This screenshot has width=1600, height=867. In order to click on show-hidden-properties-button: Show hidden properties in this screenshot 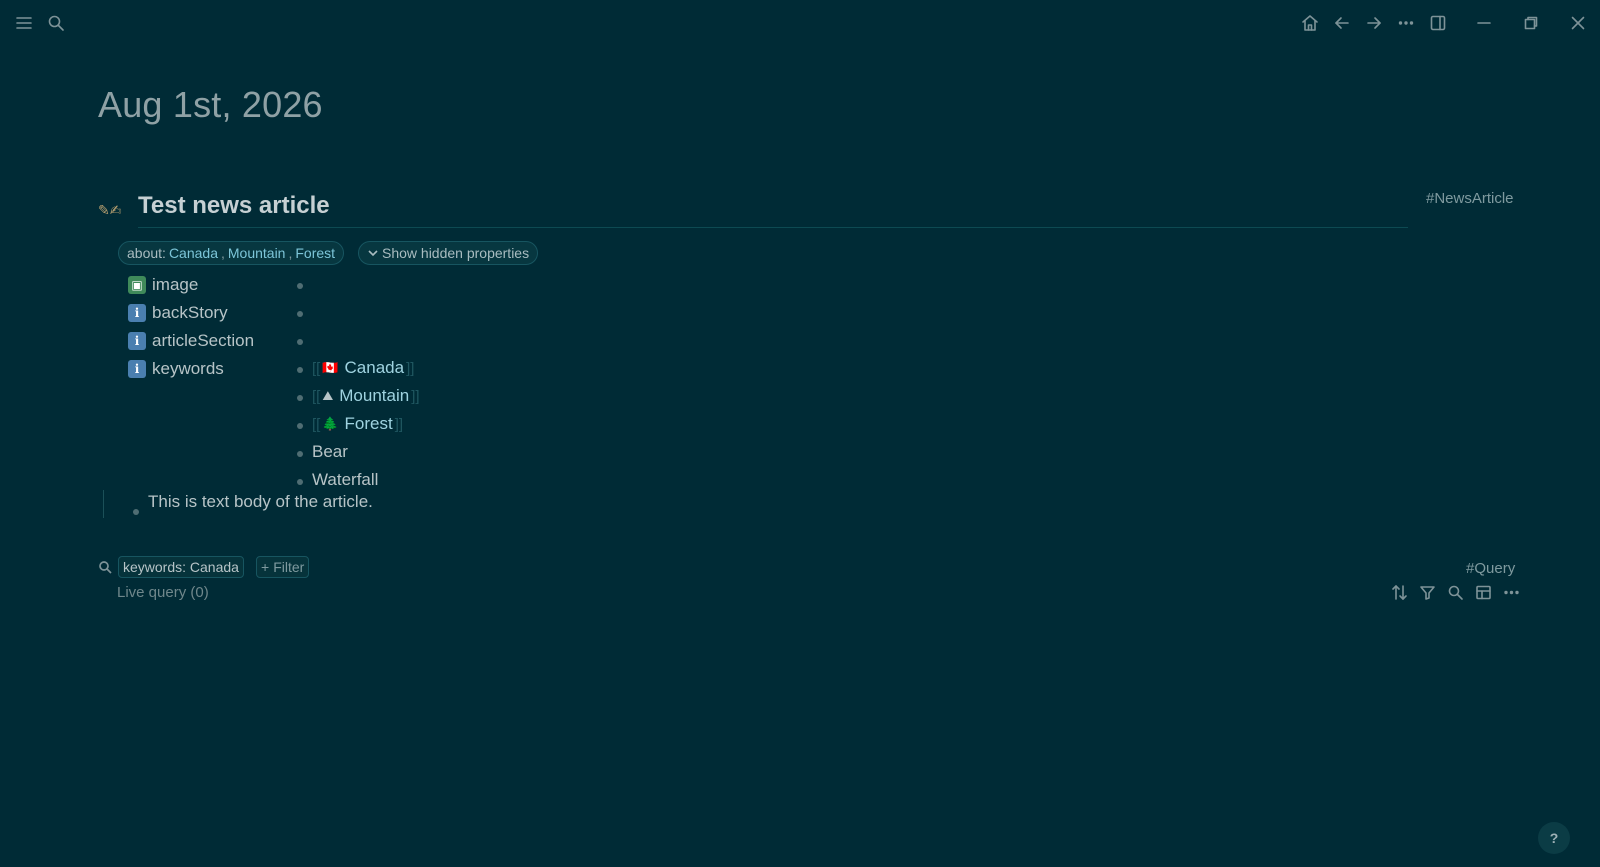, I will do `click(448, 253)`.